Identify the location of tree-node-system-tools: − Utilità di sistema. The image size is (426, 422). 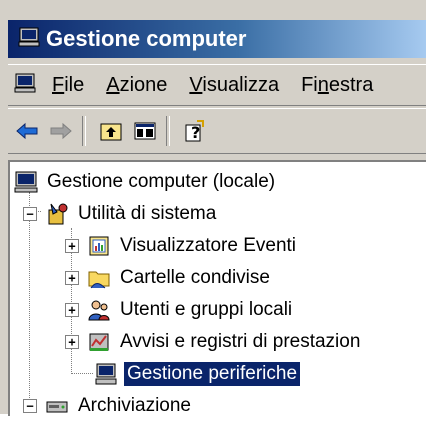
(121, 214).